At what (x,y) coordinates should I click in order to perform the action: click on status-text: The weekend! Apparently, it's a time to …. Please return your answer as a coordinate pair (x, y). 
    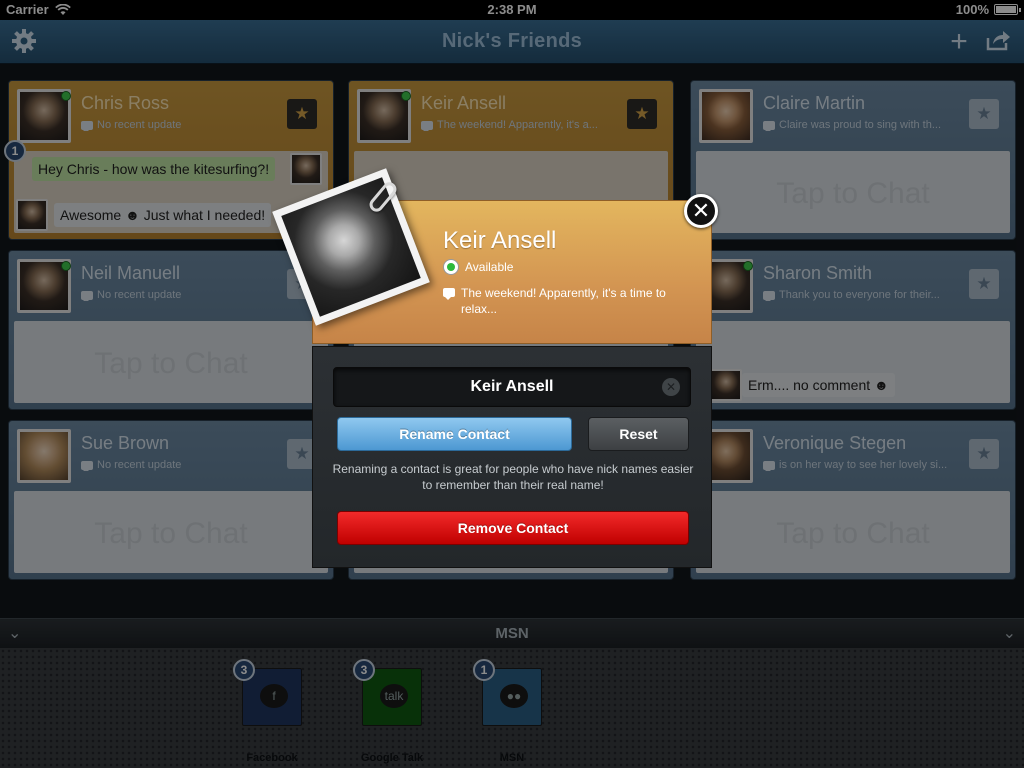
    Looking at the image, I should click on (563, 301).